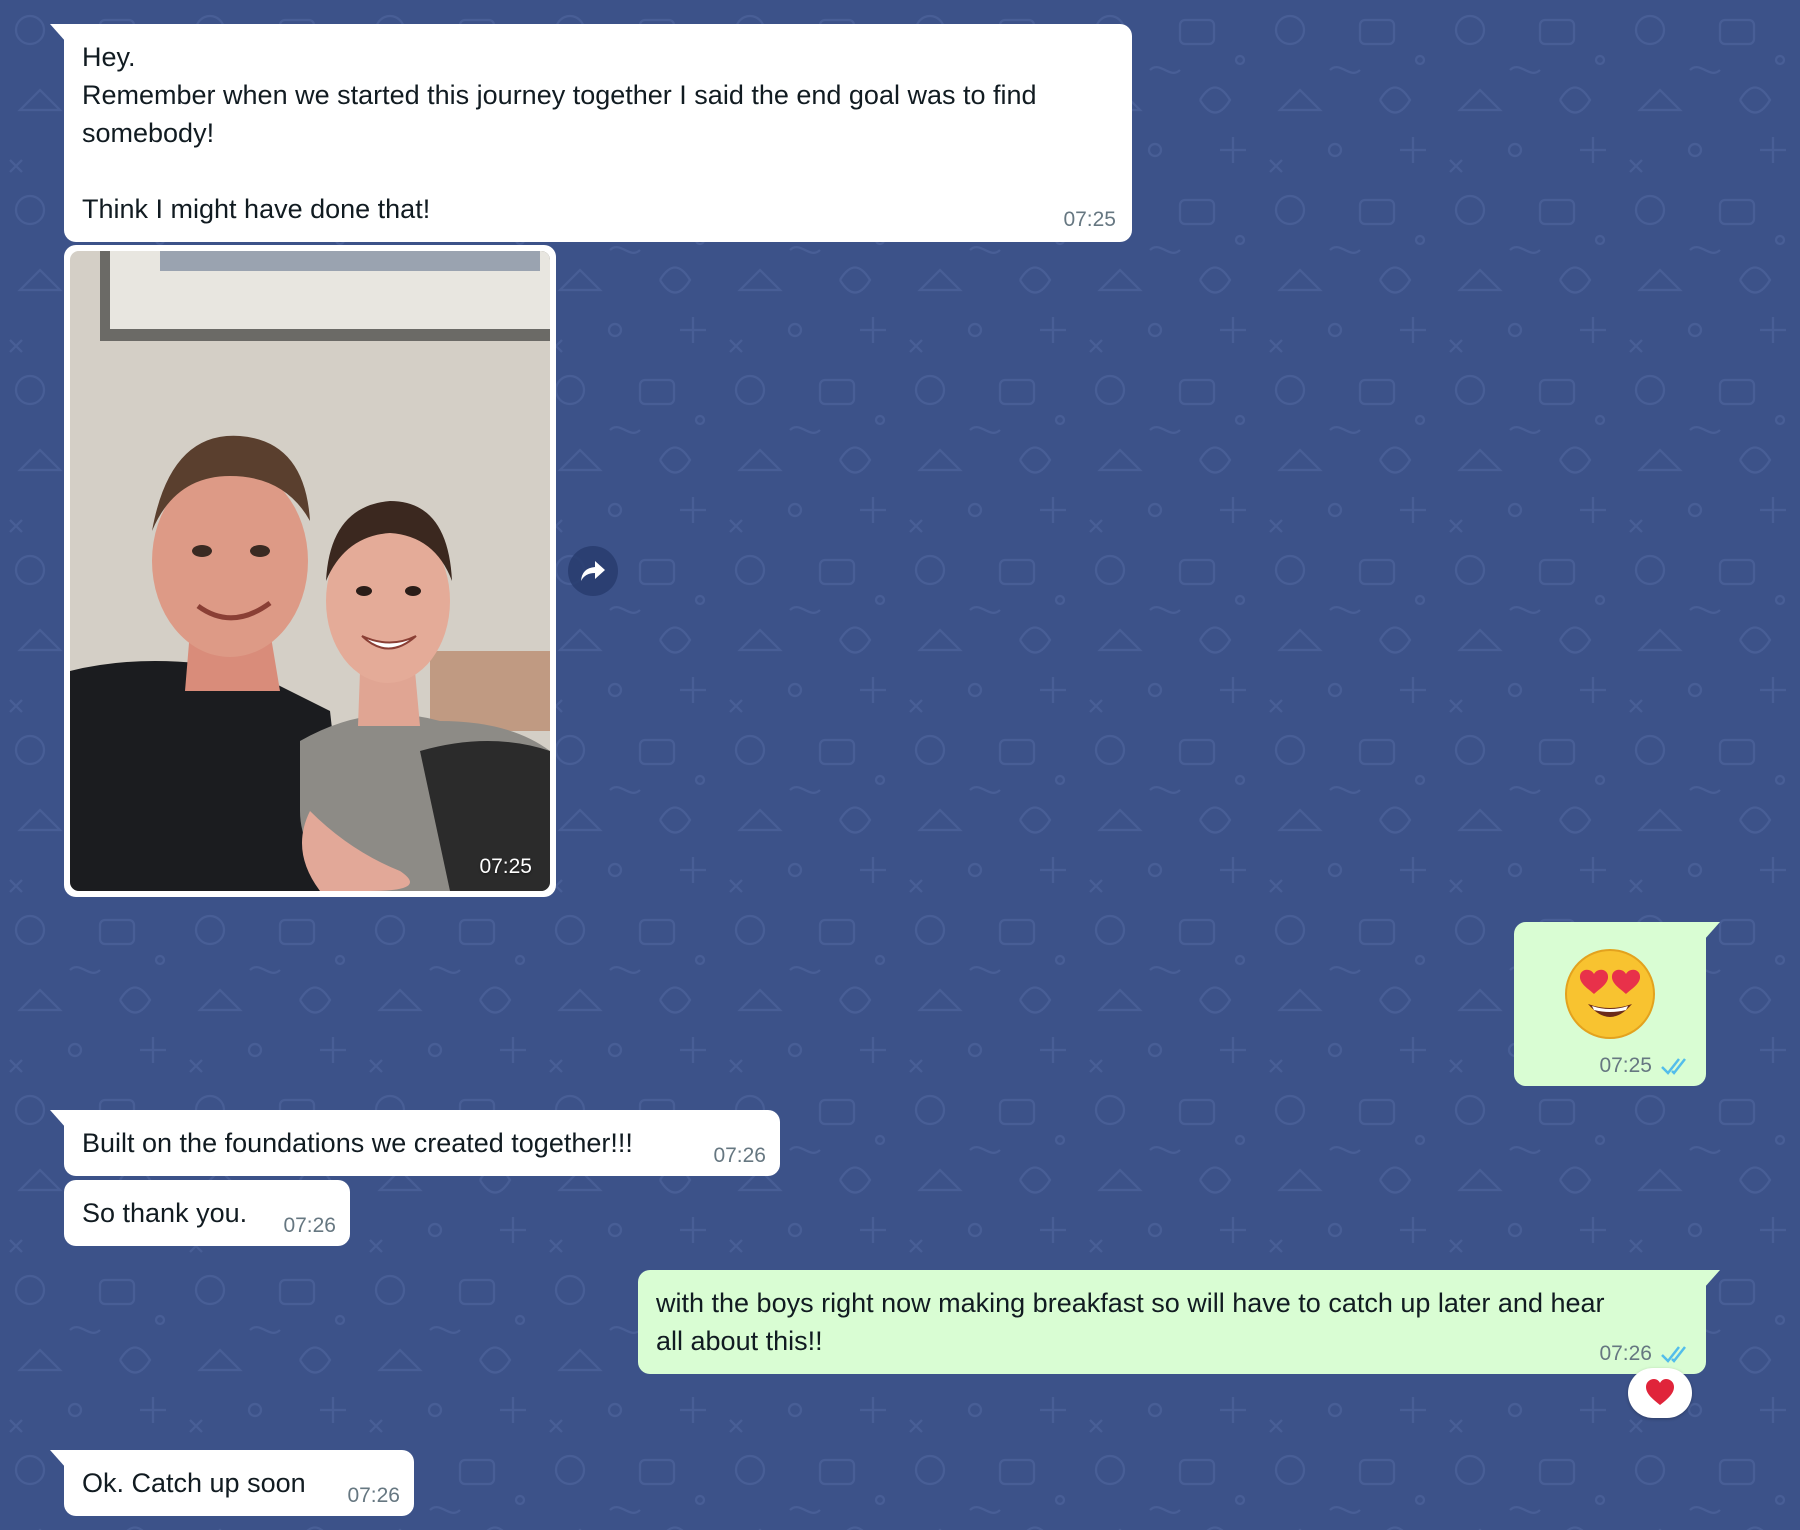  I want to click on message-bubble-incoming: So thank you. 07:26, so click(207, 1213).